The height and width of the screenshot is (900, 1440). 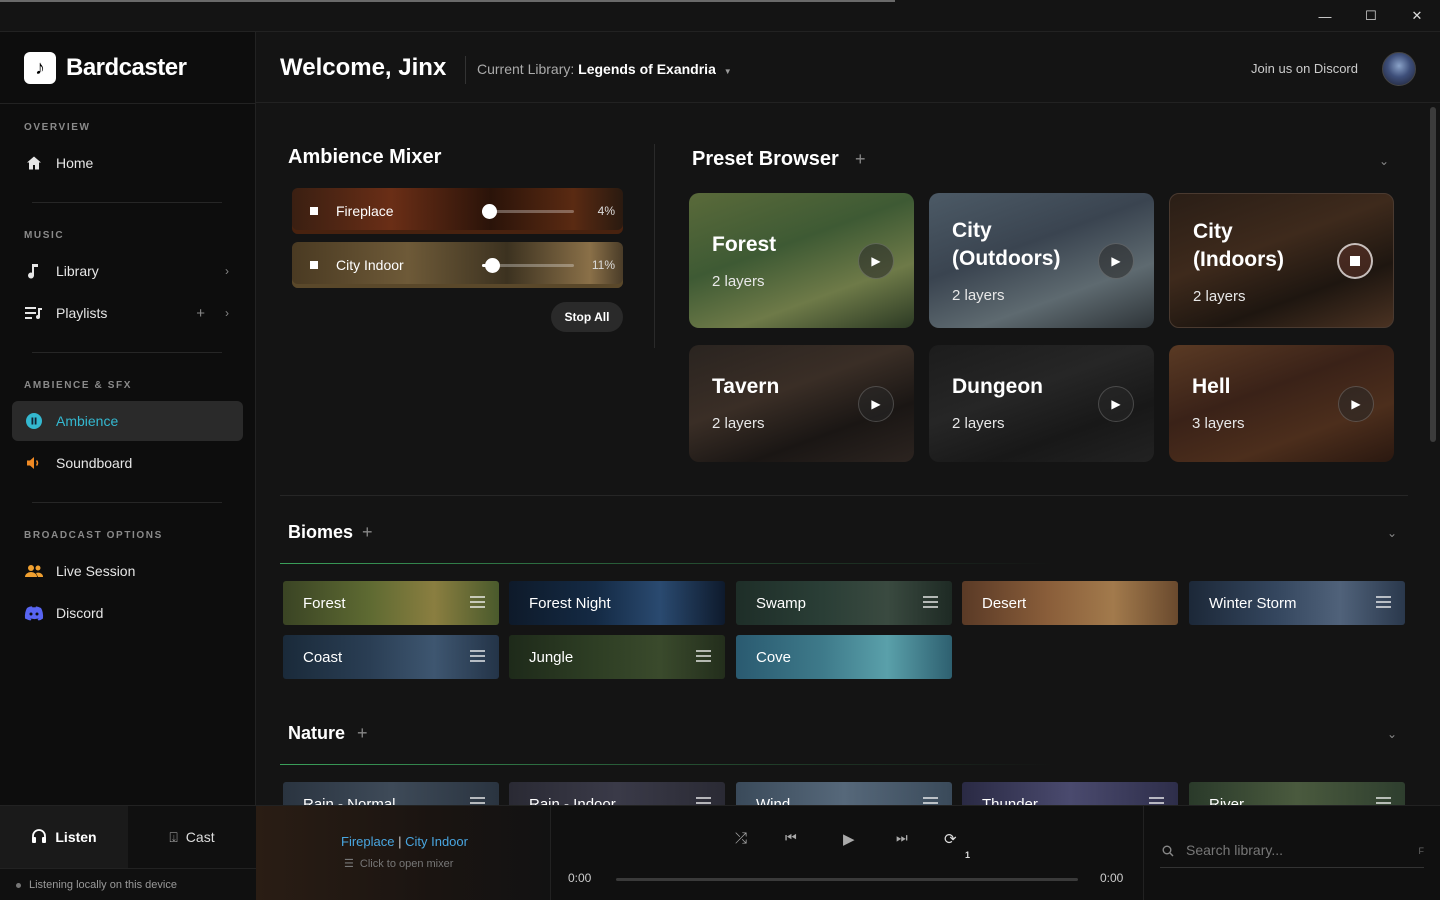 What do you see at coordinates (1070, 793) in the screenshot?
I see `nature-tile: Thunder` at bounding box center [1070, 793].